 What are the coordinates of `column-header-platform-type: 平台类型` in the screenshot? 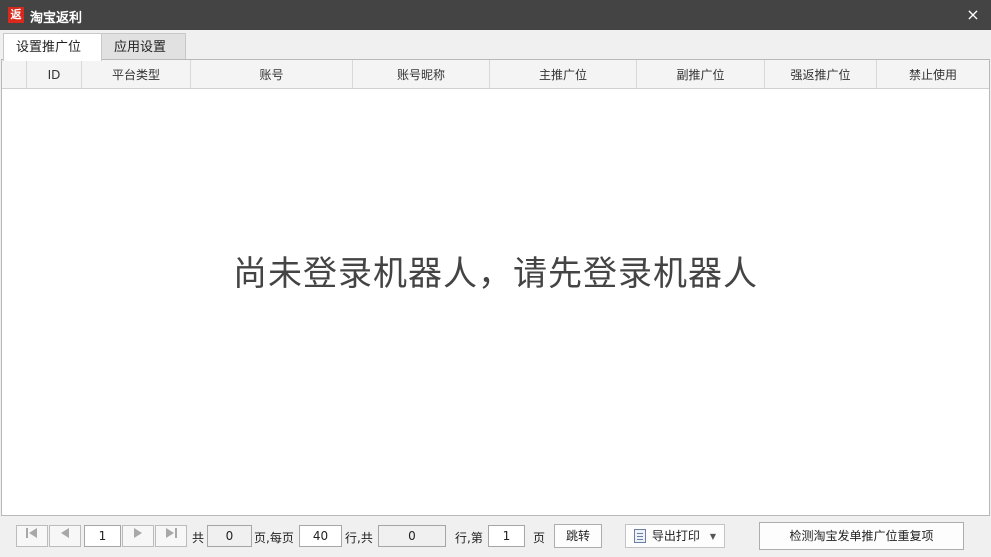 It's located at (136, 74).